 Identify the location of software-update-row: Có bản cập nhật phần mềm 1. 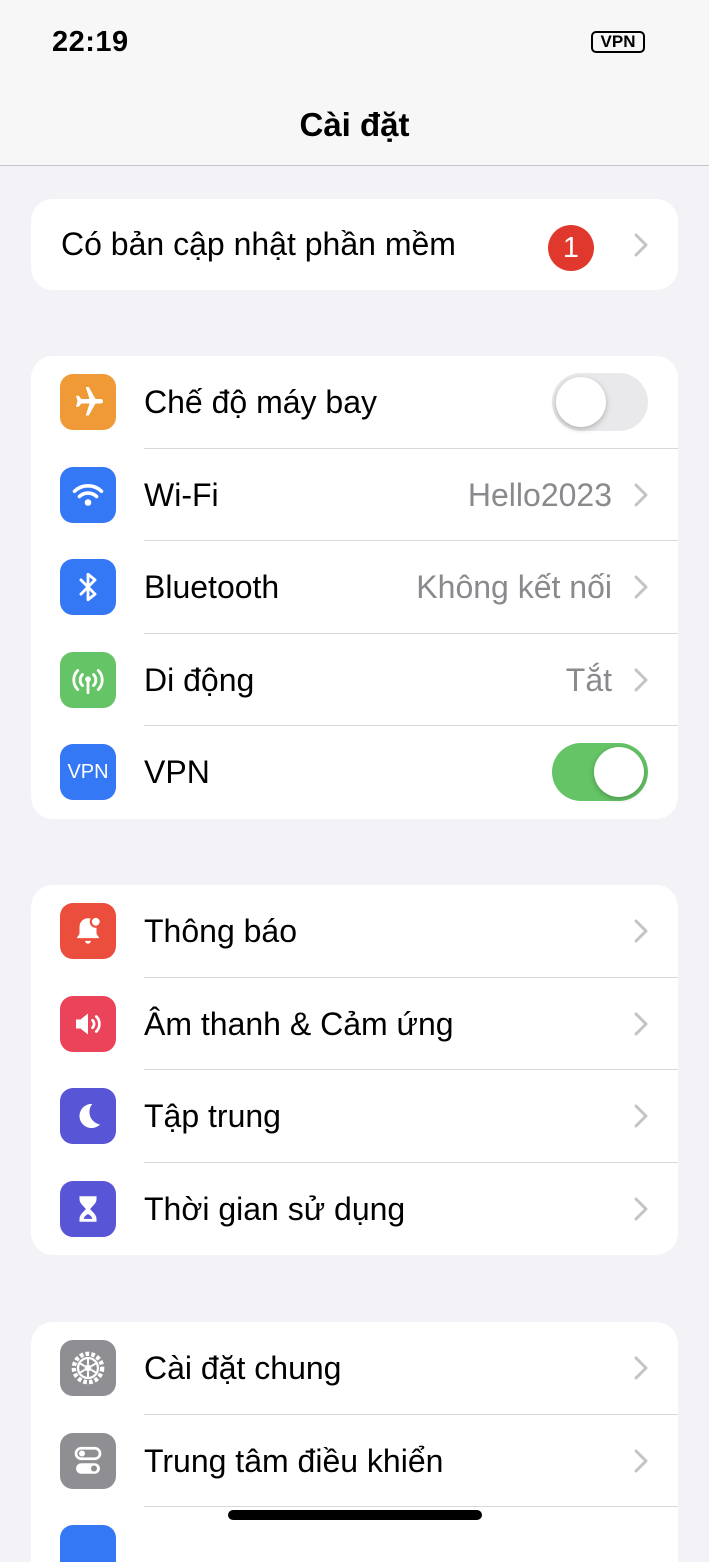
(354, 244).